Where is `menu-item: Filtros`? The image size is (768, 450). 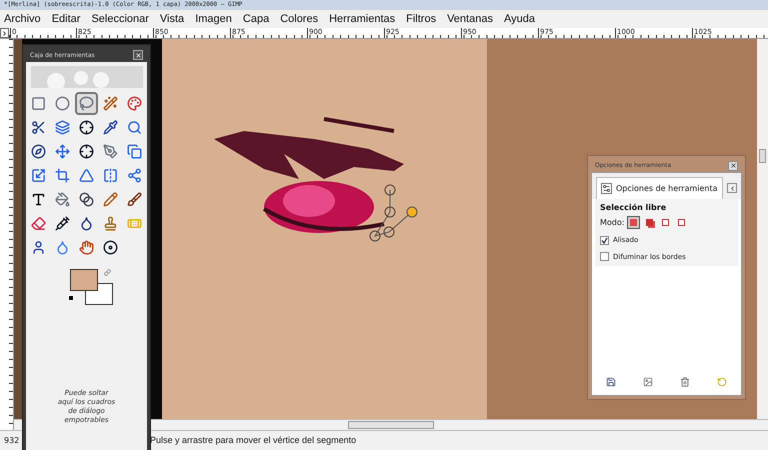
menu-item: Filtros is located at coordinates (421, 19).